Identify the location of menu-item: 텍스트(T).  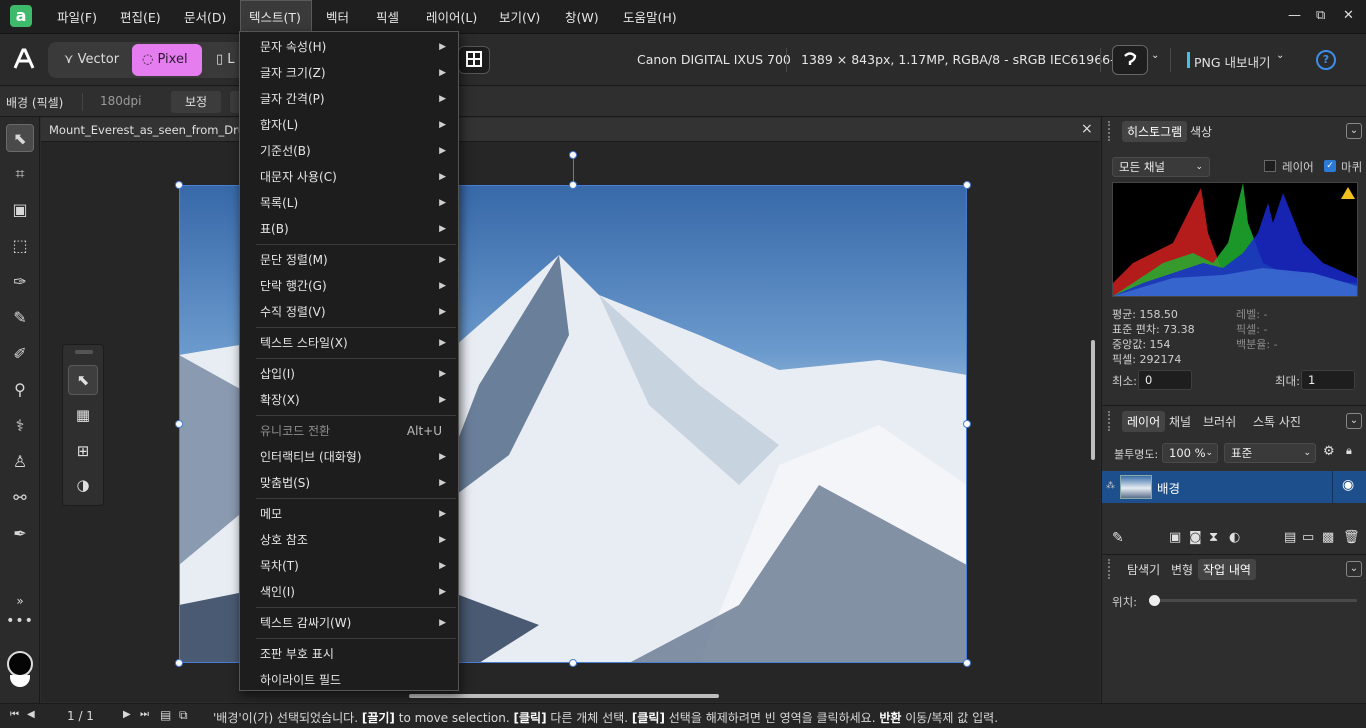
(276, 17).